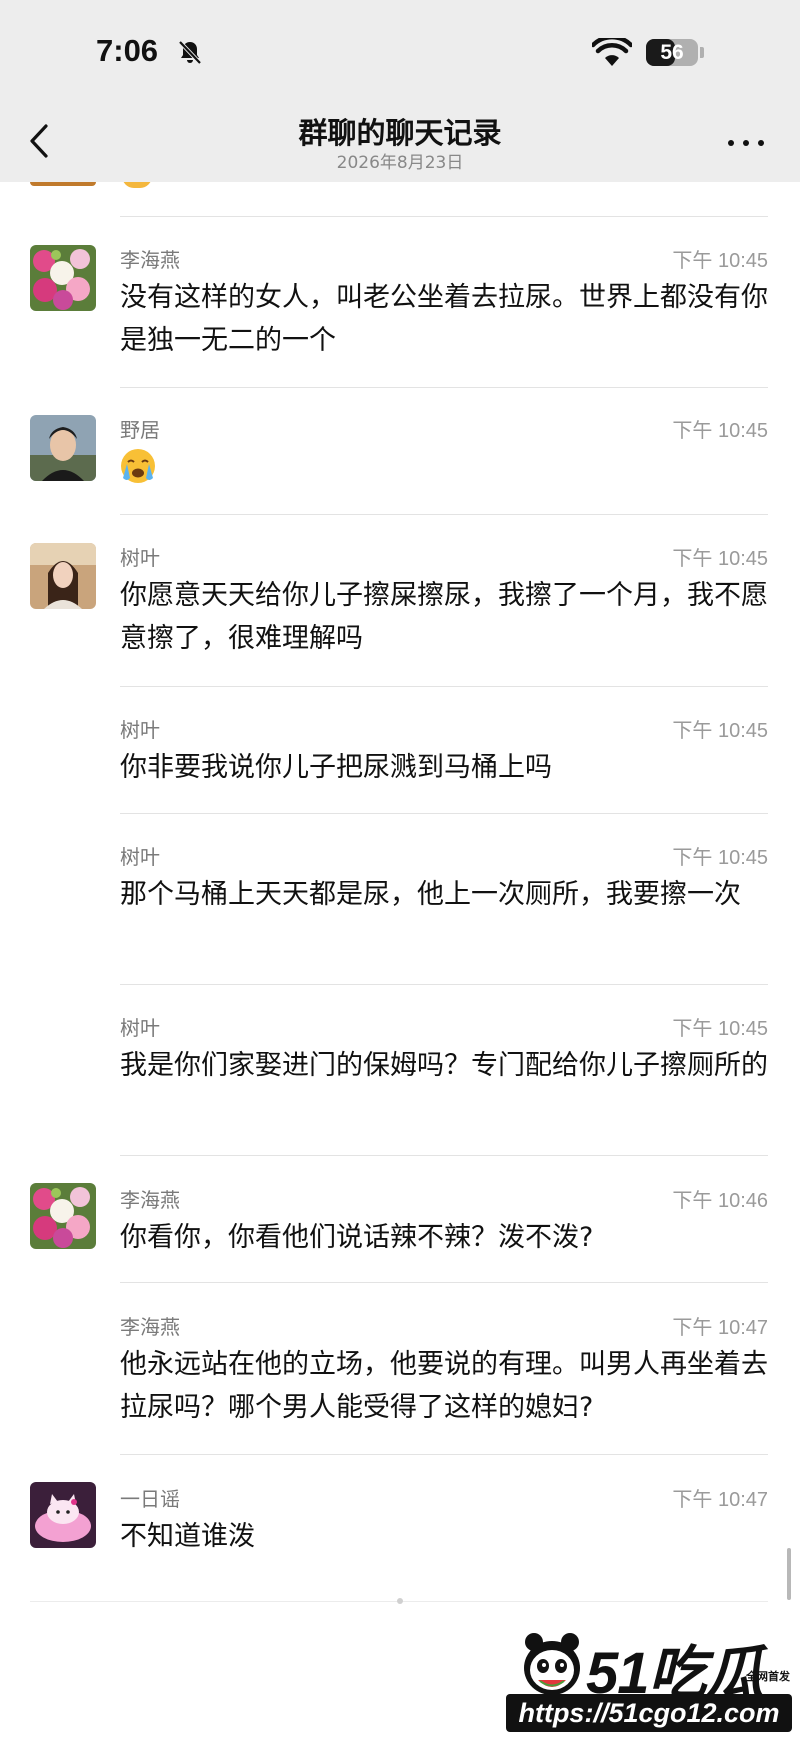 The width and height of the screenshot is (800, 1737). Describe the element at coordinates (720, 1201) in the screenshot. I see `message-time: 下午 10:46` at that location.